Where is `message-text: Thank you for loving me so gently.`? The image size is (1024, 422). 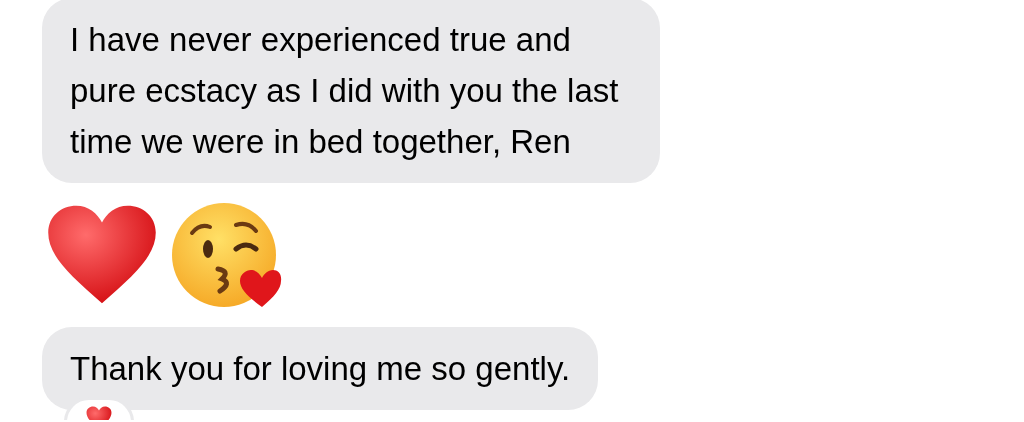 message-text: Thank you for loving me so gently. is located at coordinates (320, 369).